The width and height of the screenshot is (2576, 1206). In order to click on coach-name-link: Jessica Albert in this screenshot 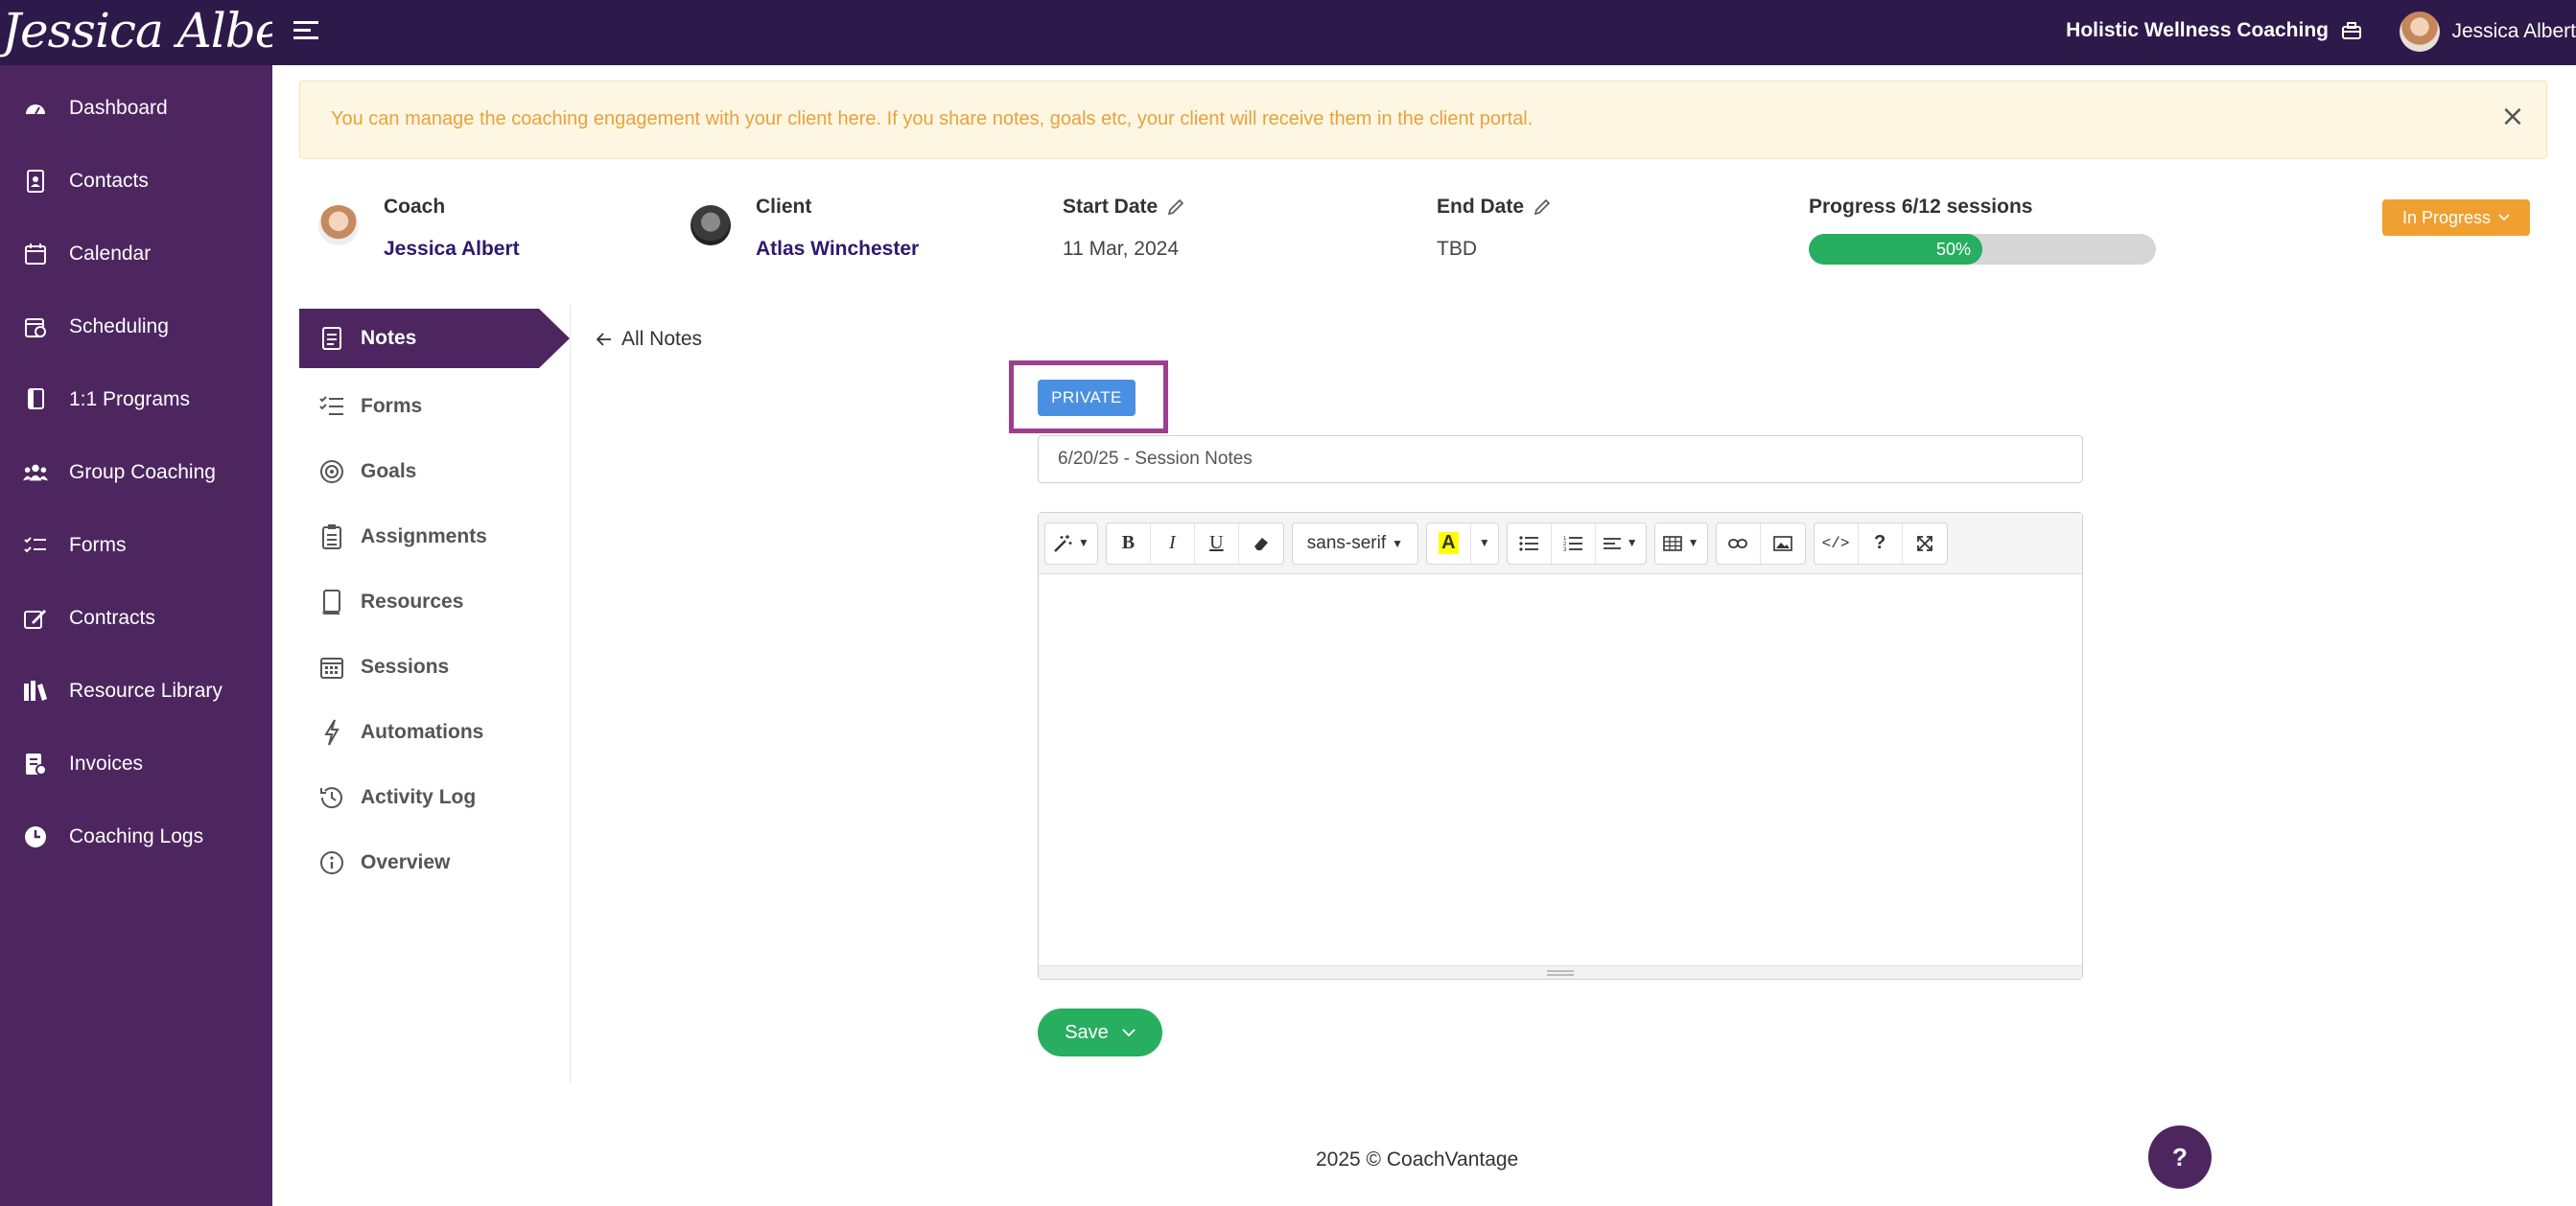, I will do `click(452, 249)`.